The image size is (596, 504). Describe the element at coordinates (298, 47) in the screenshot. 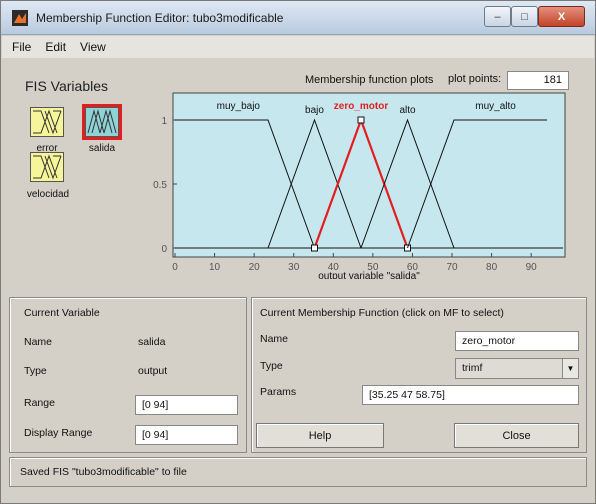

I see `menu-bar: File Edit View` at that location.